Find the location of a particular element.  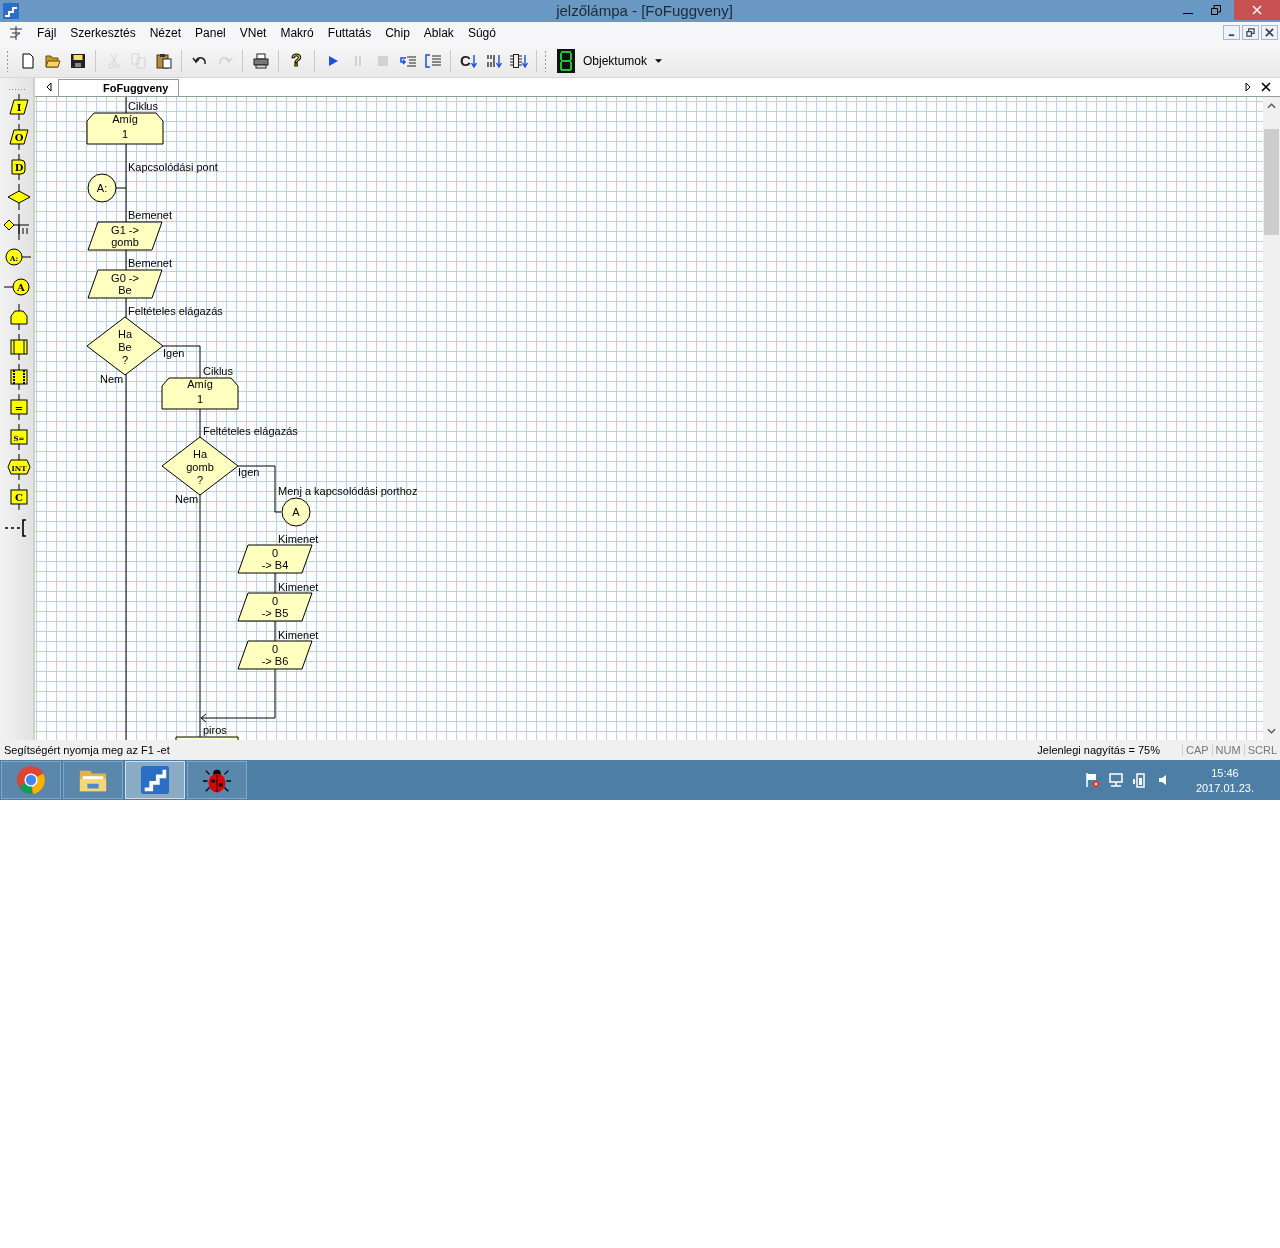

seven-segment-icon is located at coordinates (566, 60).